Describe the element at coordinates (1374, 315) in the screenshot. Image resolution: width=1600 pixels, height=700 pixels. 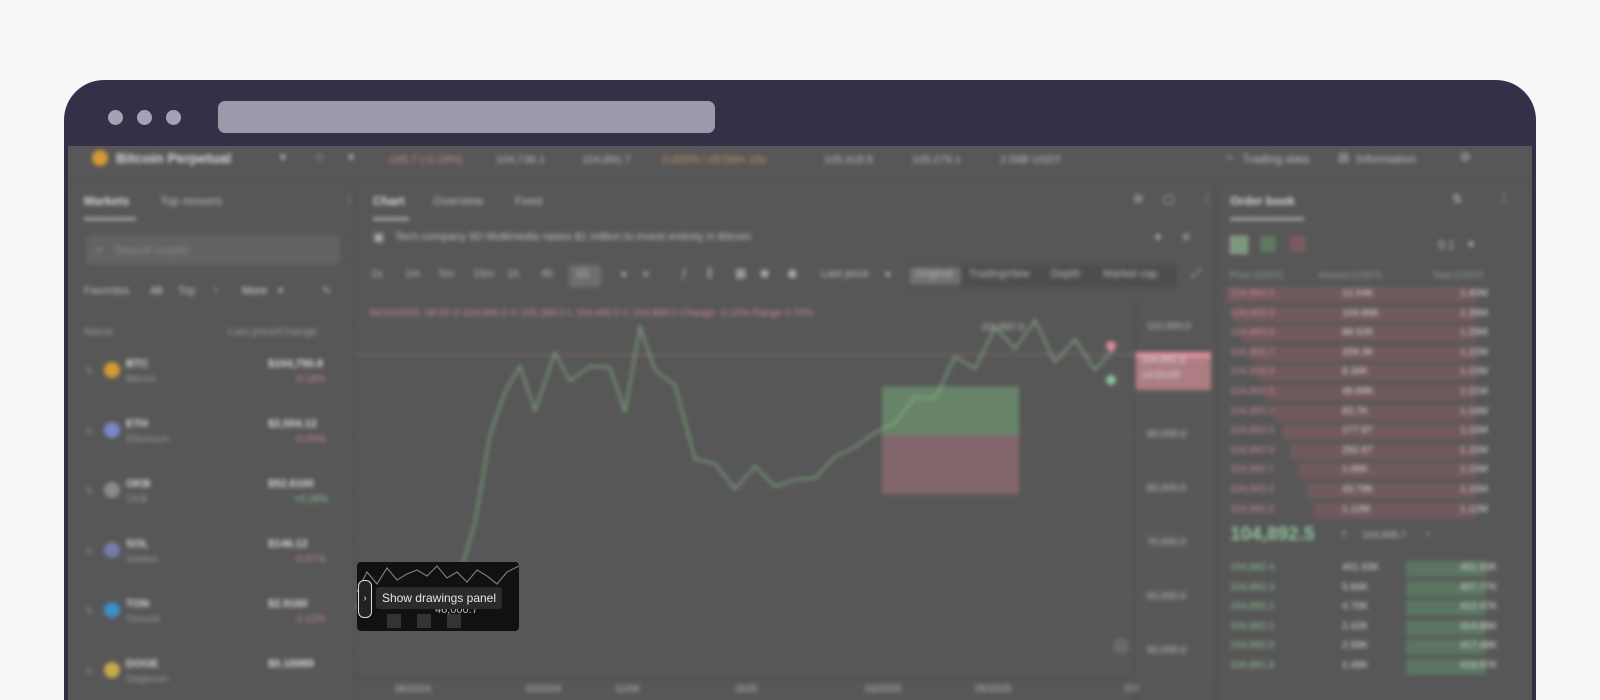
I see `ask-row: 104,893.9 104.89K 1.39M` at that location.